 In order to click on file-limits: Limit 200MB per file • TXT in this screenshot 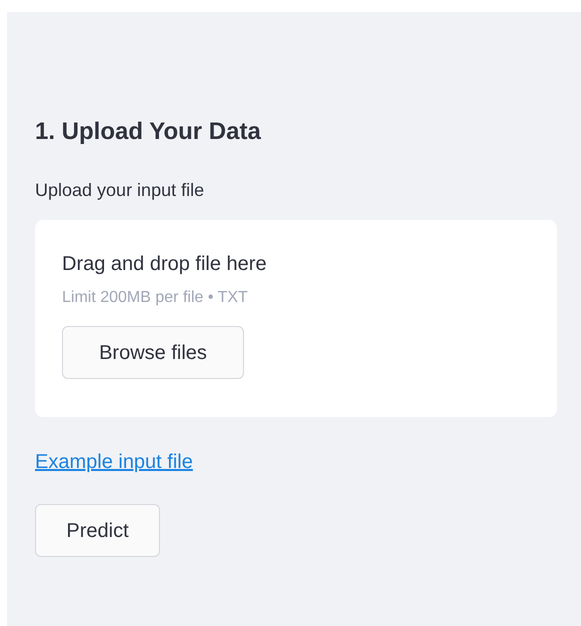, I will do `click(155, 298)`.